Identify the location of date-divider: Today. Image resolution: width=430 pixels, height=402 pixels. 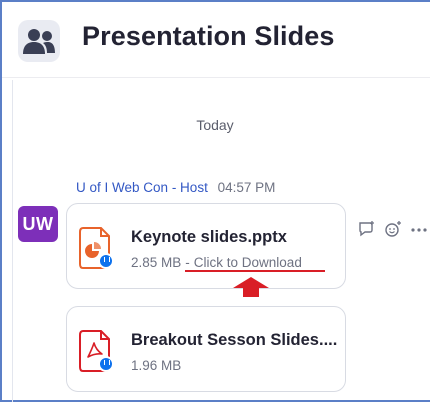
(215, 125).